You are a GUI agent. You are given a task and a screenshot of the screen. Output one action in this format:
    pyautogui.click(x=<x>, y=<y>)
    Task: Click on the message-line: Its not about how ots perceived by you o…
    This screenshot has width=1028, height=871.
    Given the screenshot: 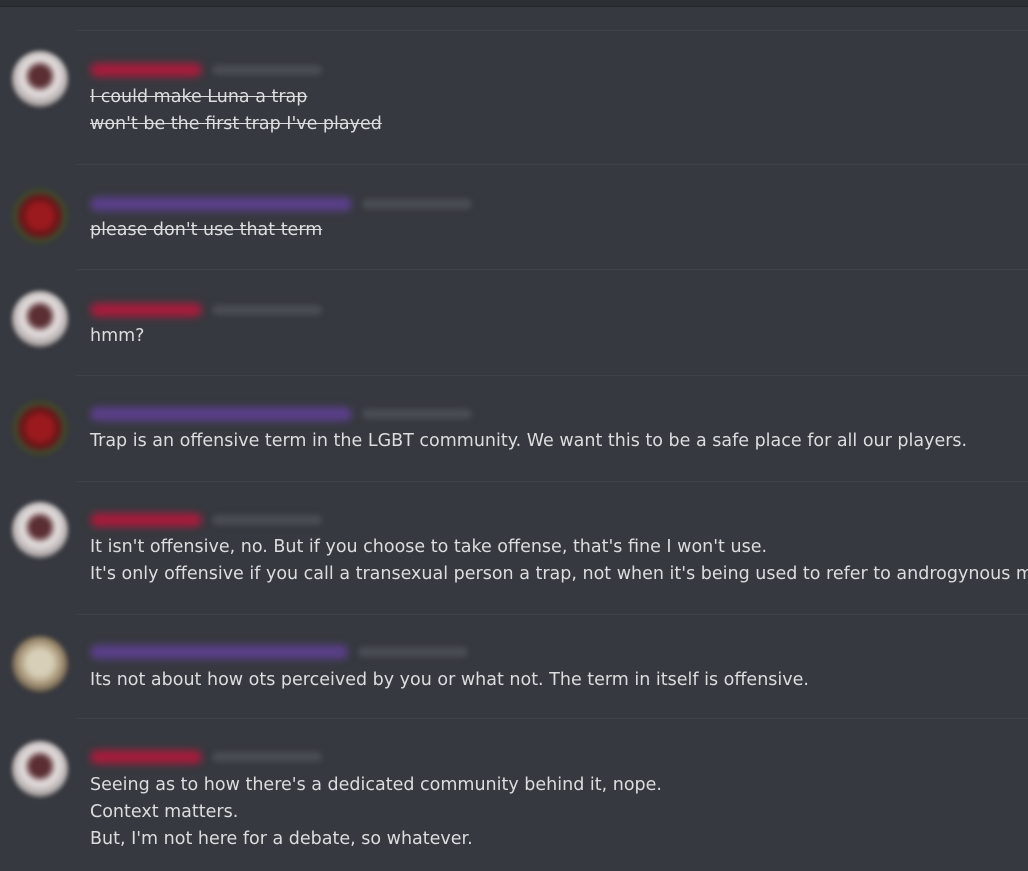 What is the action you would take?
    pyautogui.click(x=449, y=680)
    